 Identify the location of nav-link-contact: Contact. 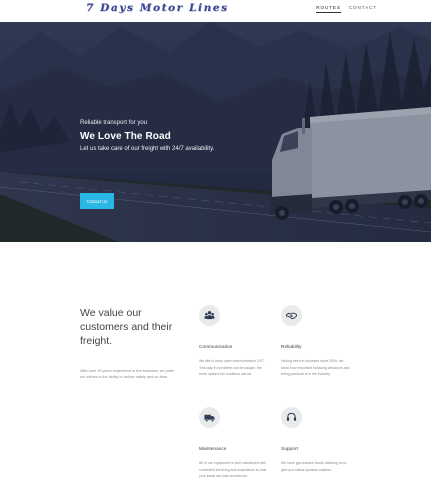
(363, 9).